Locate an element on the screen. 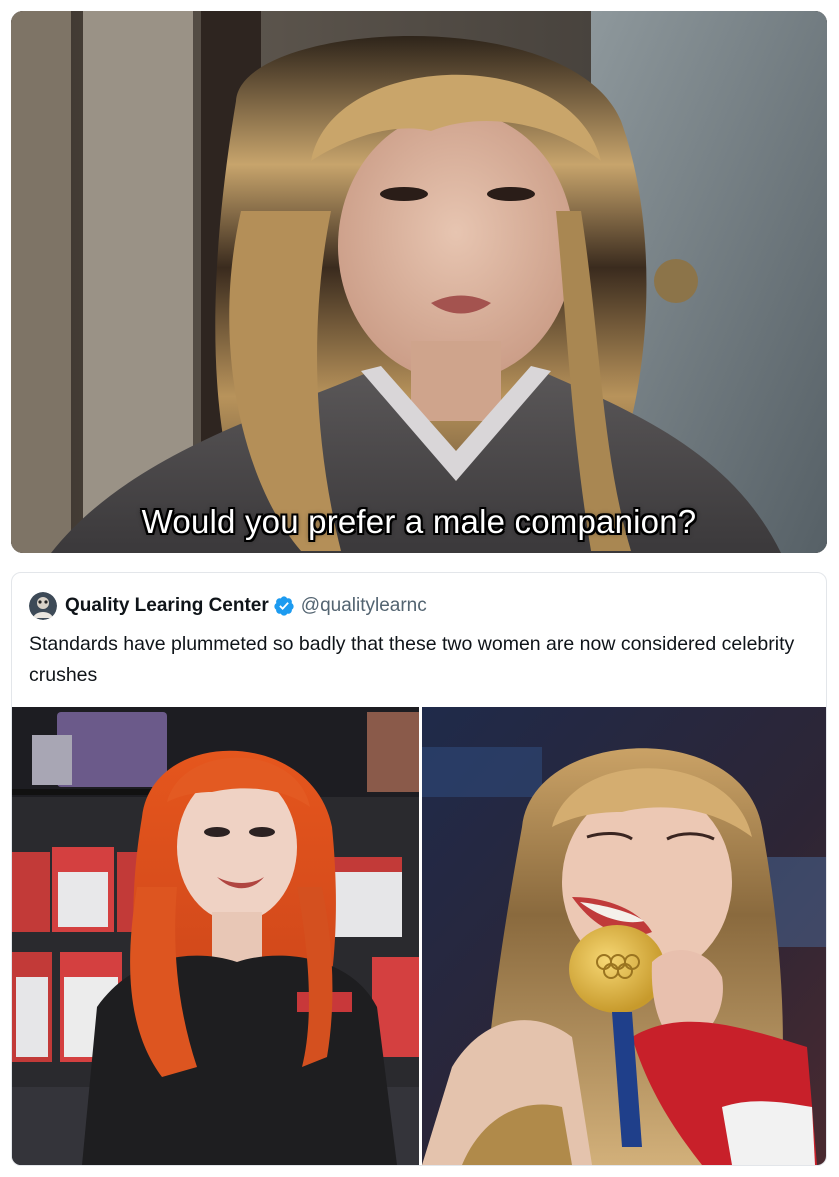 Image resolution: width=839 pixels, height=1177 pixels. display-name: Quality Learing Center is located at coordinates (167, 606).